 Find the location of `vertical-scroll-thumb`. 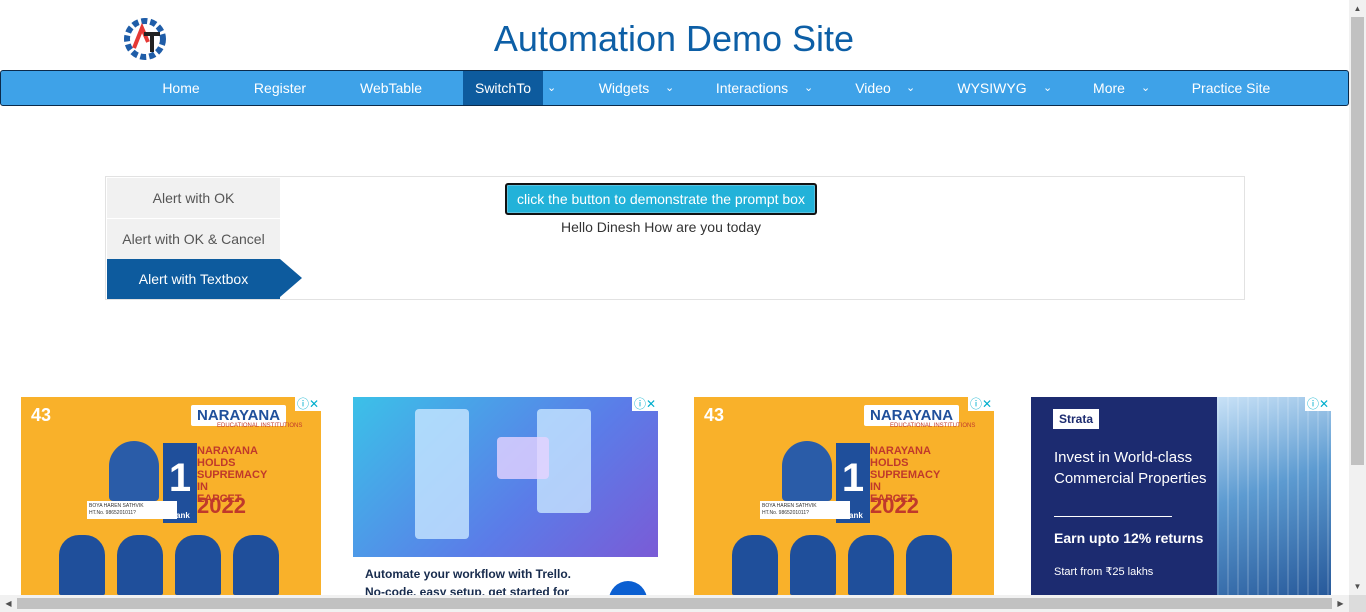

vertical-scroll-thumb is located at coordinates (1357, 241).